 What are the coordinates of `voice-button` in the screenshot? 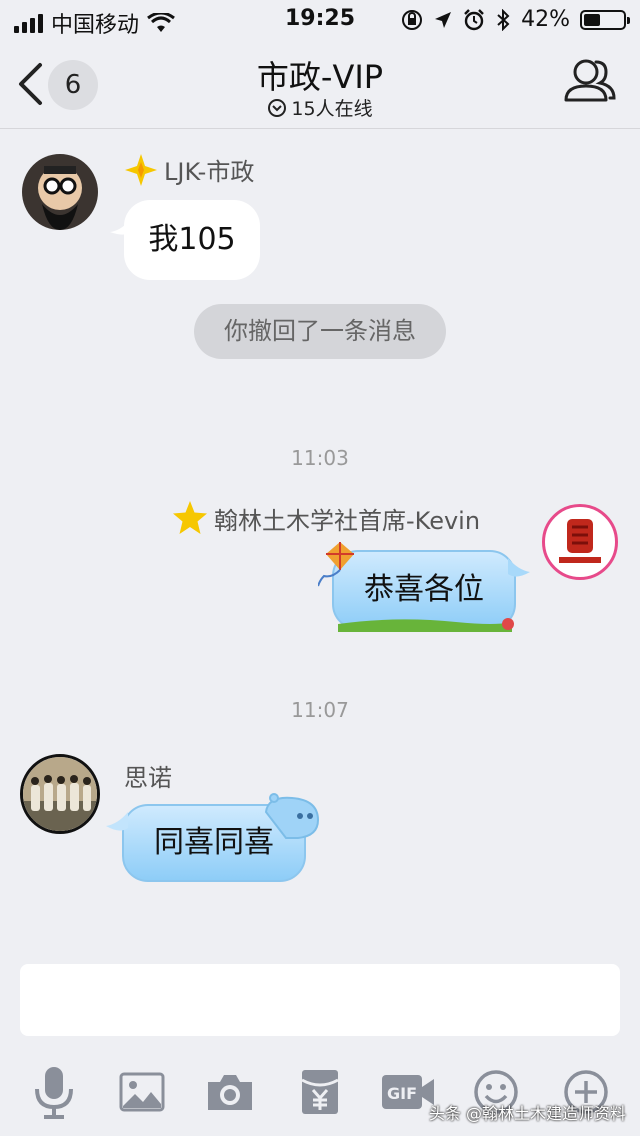 It's located at (54, 1092).